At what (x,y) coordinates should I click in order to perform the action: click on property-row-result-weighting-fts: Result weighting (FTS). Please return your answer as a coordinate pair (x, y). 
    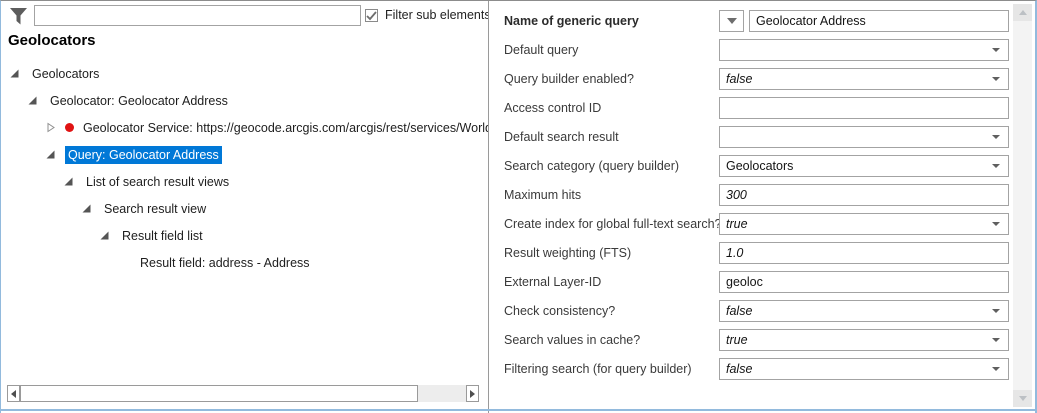
    Looking at the image, I should click on (759, 252).